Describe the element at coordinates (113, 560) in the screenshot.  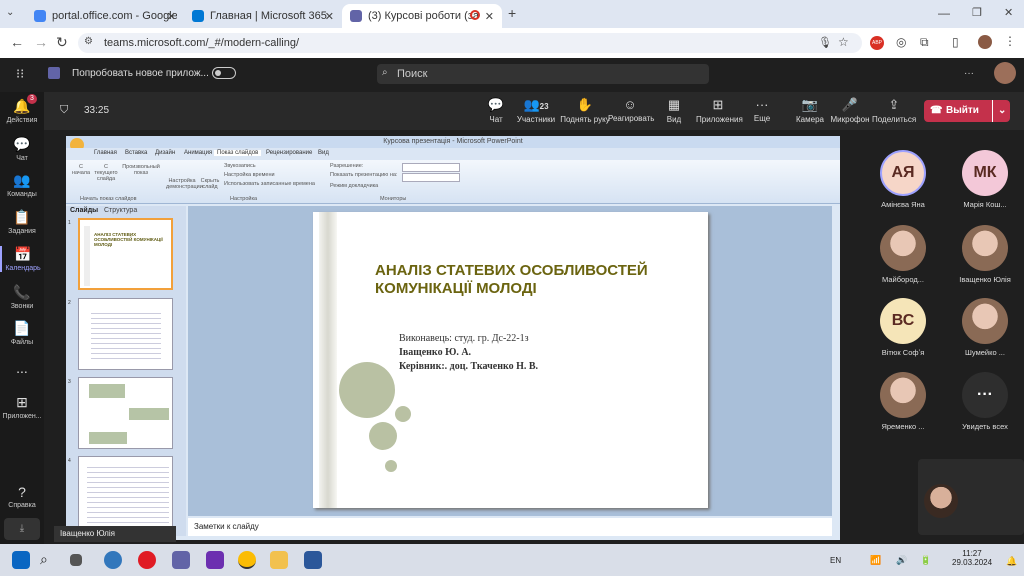
I see `edge-icon` at that location.